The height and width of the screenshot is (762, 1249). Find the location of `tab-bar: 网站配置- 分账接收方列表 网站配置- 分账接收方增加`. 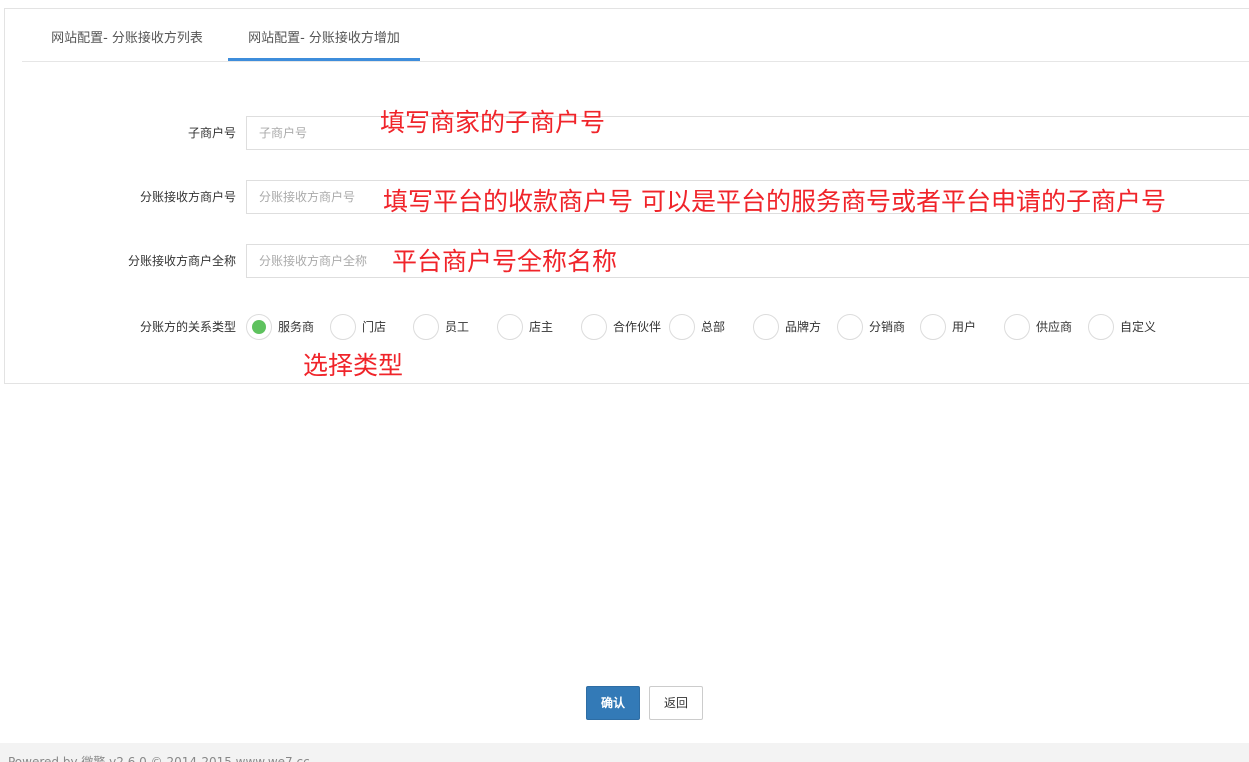

tab-bar: 网站配置- 分账接收方列表 网站配置- 分账接收方增加 is located at coordinates (635, 40).